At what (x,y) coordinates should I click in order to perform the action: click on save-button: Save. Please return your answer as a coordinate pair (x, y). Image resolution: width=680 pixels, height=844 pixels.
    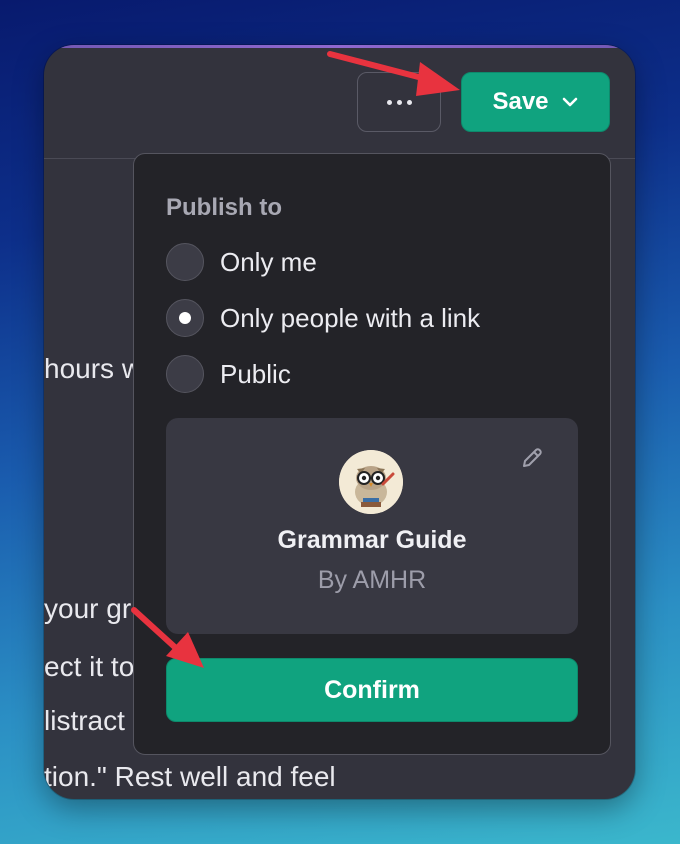
    Looking at the image, I should click on (535, 102).